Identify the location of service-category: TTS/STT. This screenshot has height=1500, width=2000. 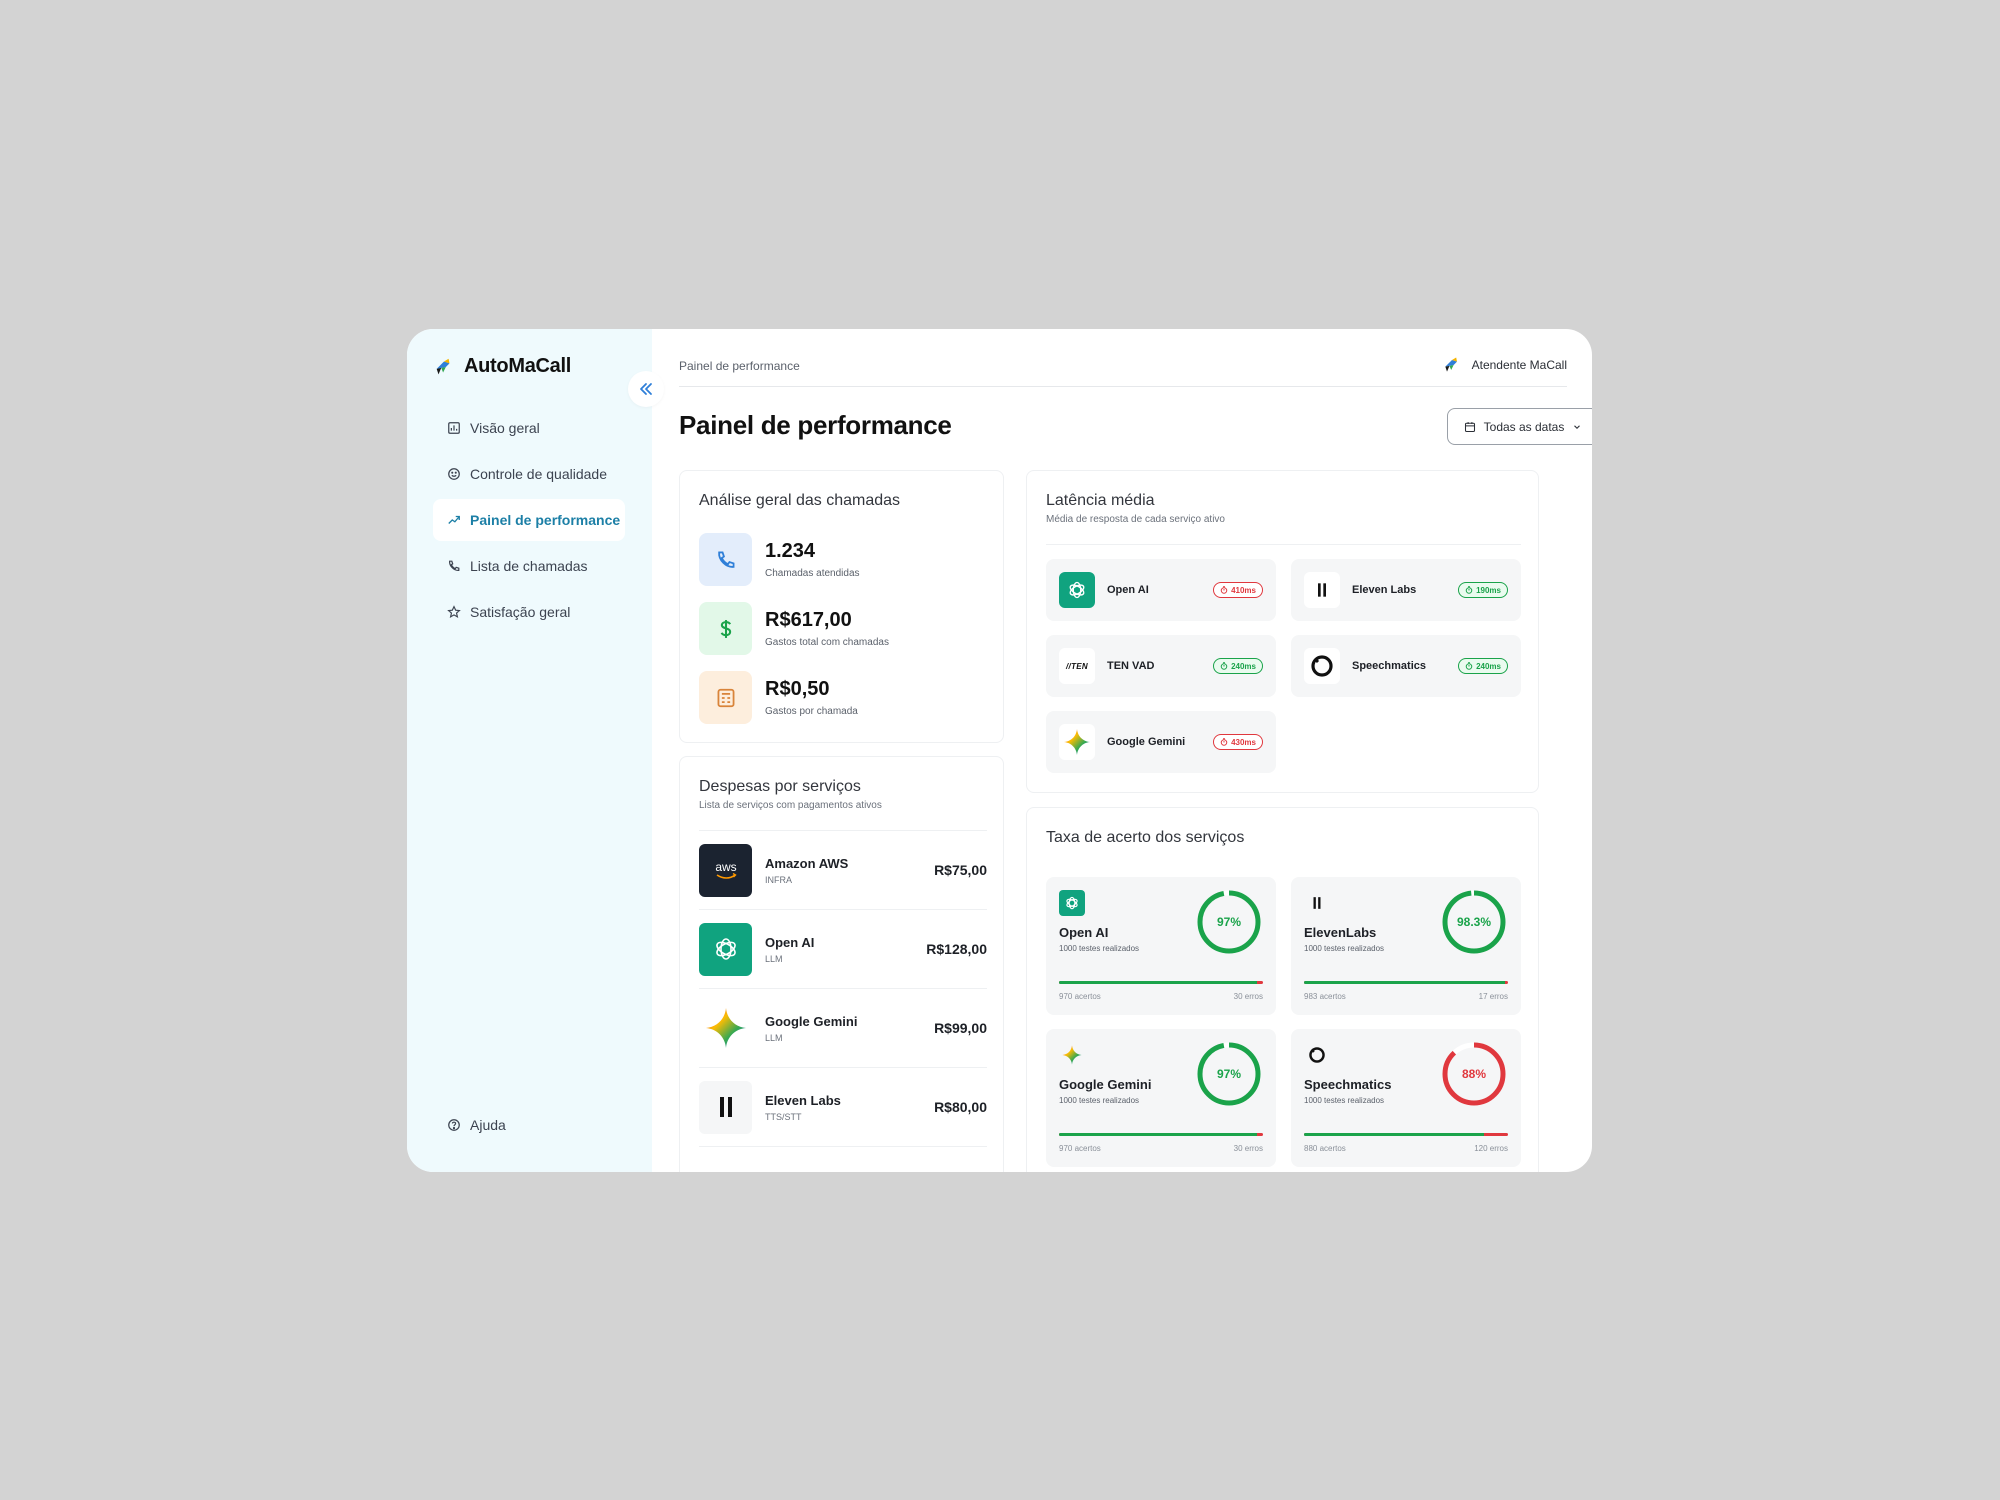
(783, 1116).